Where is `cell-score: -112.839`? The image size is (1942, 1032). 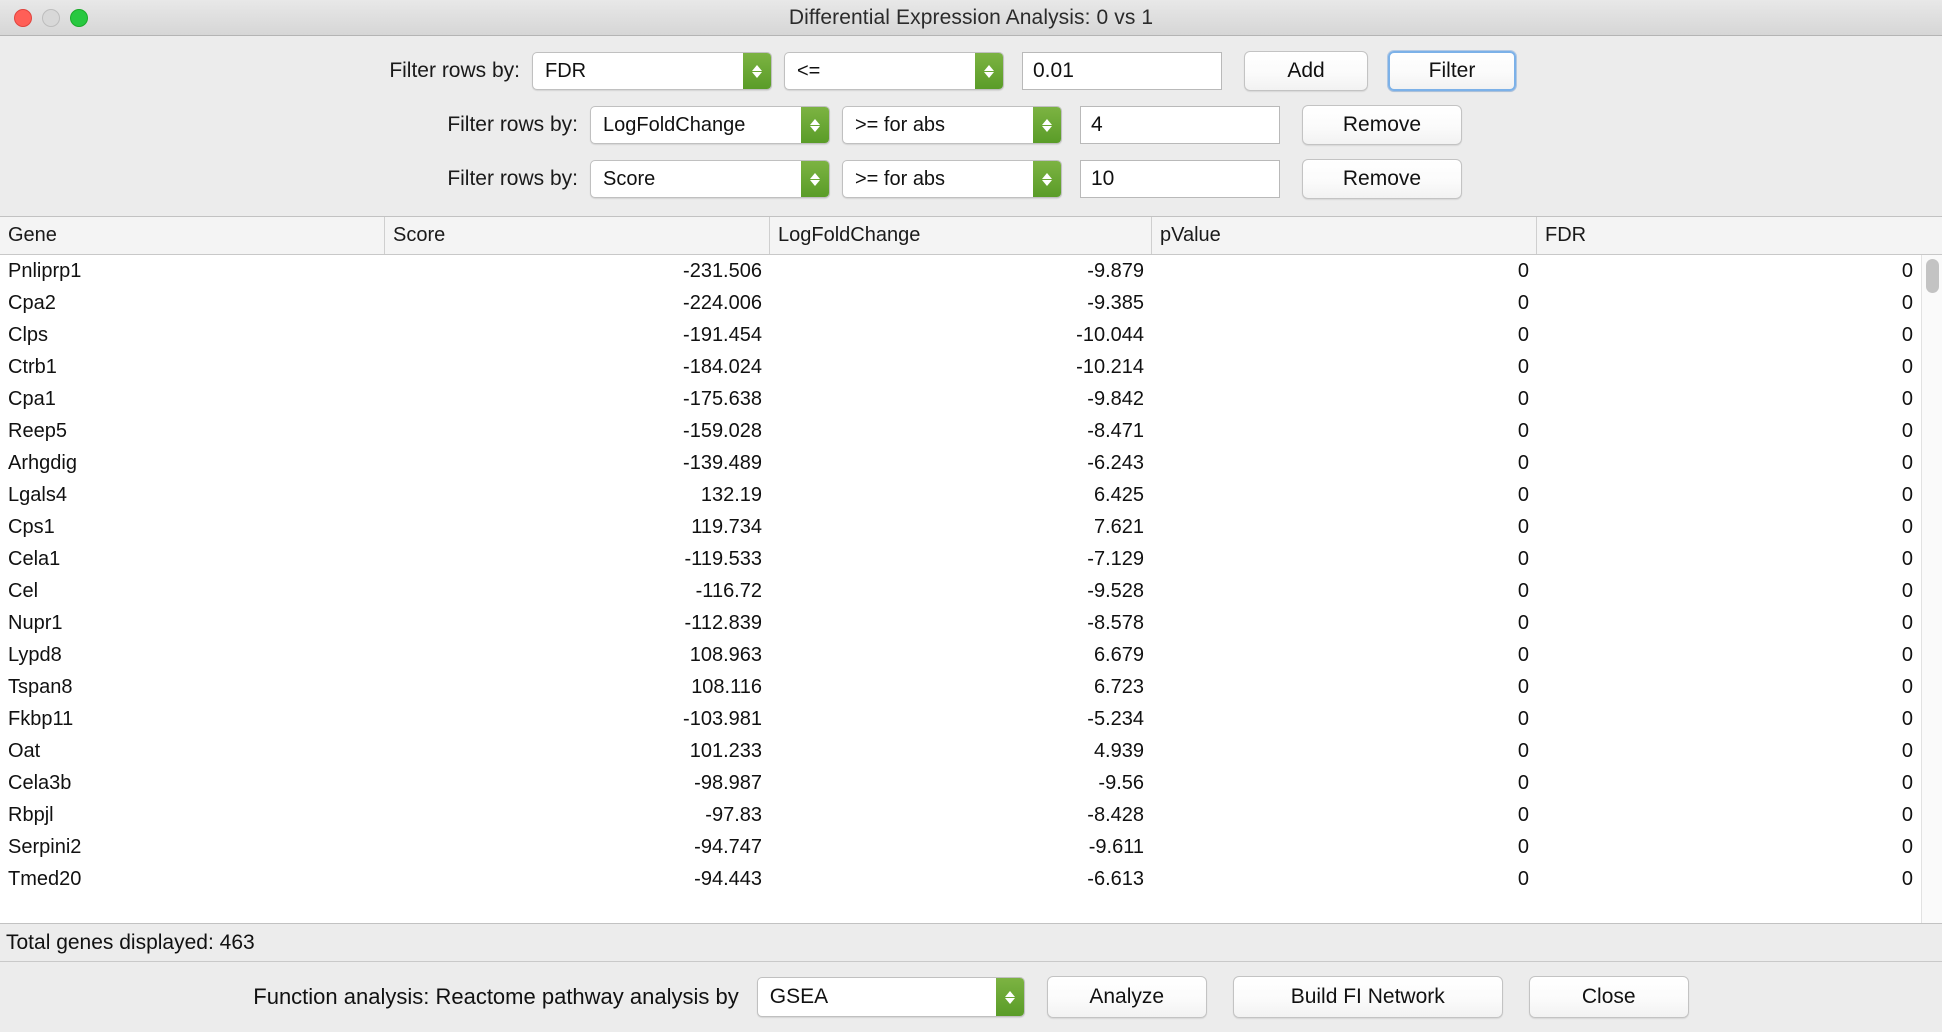
cell-score: -112.839 is located at coordinates (723, 622).